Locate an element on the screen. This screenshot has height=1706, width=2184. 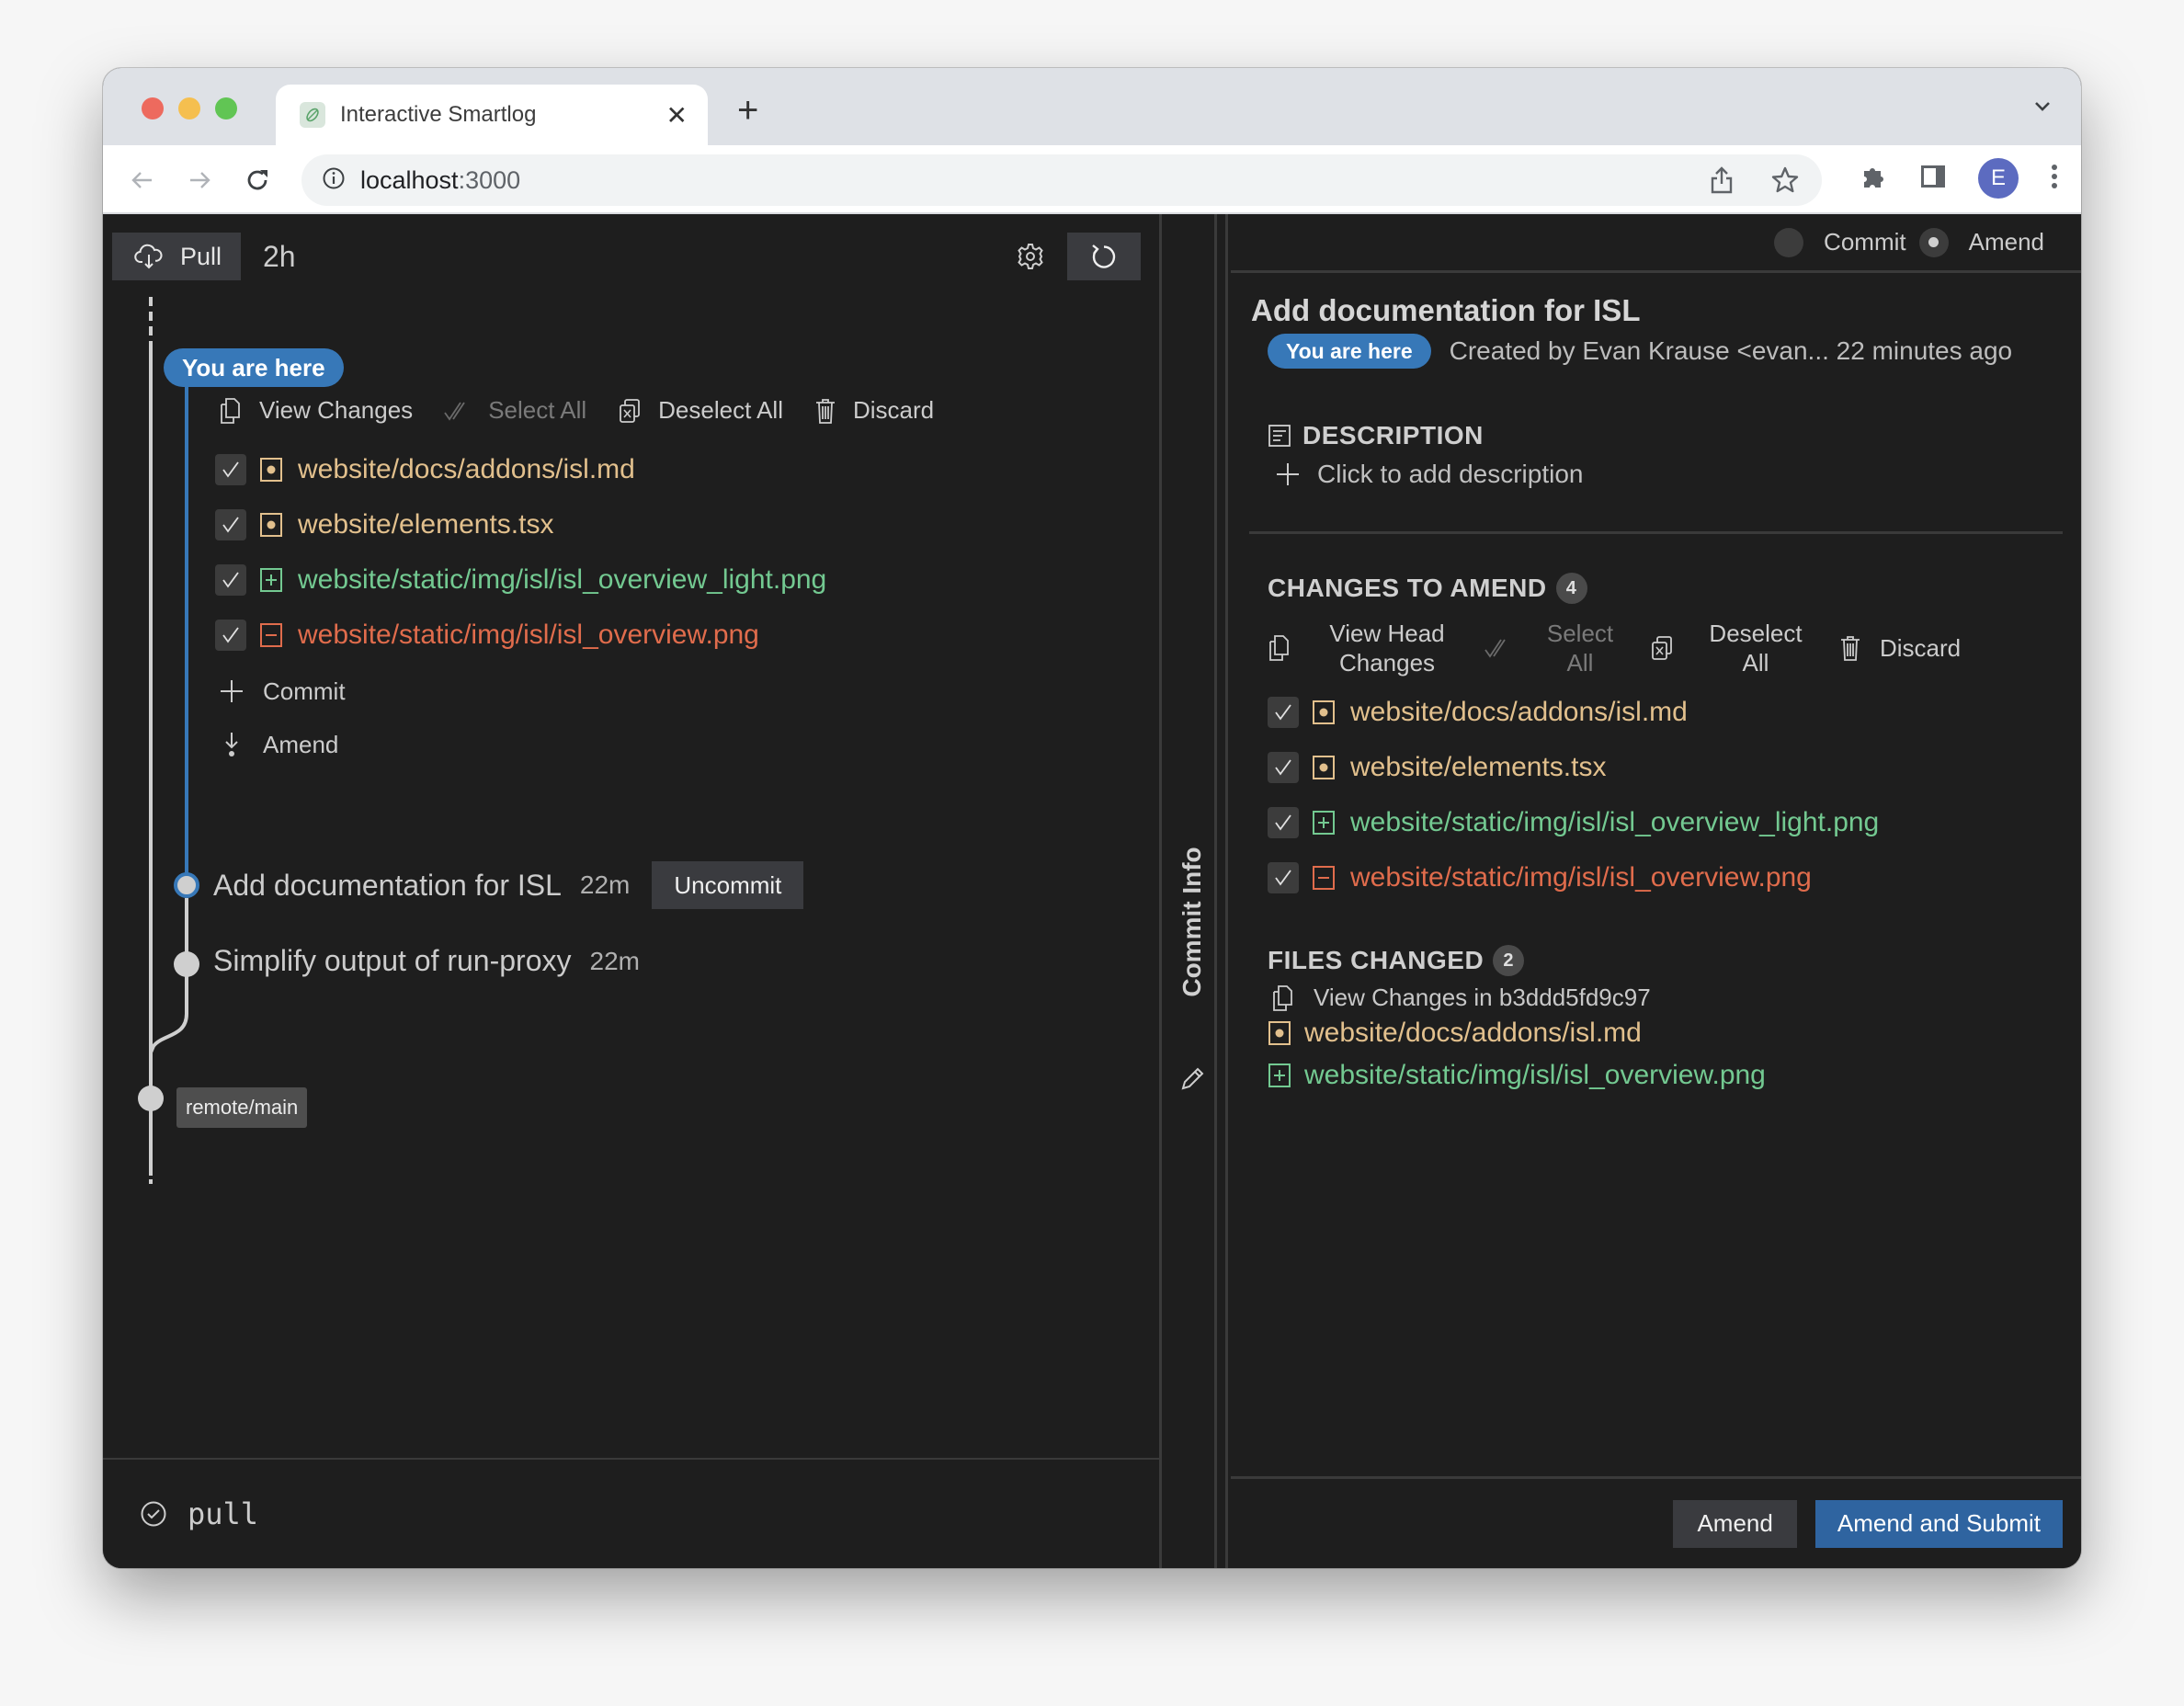
view-changes-button: View Changes is located at coordinates (316, 411).